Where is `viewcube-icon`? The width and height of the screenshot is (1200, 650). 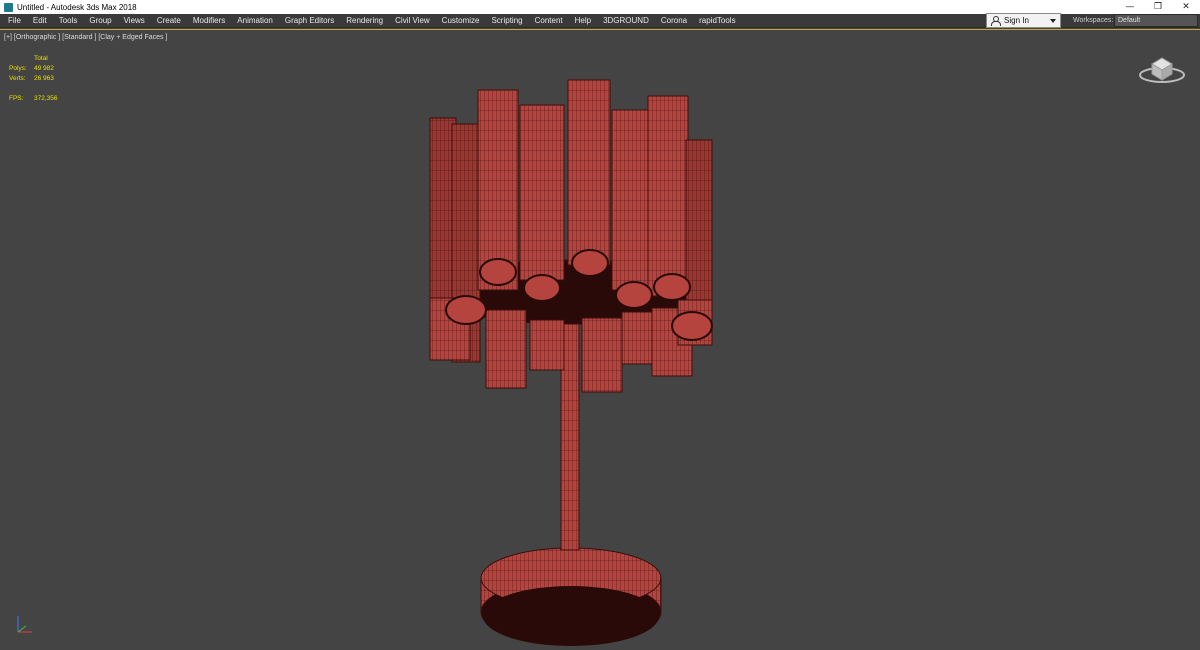
viewcube-icon is located at coordinates (1164, 69).